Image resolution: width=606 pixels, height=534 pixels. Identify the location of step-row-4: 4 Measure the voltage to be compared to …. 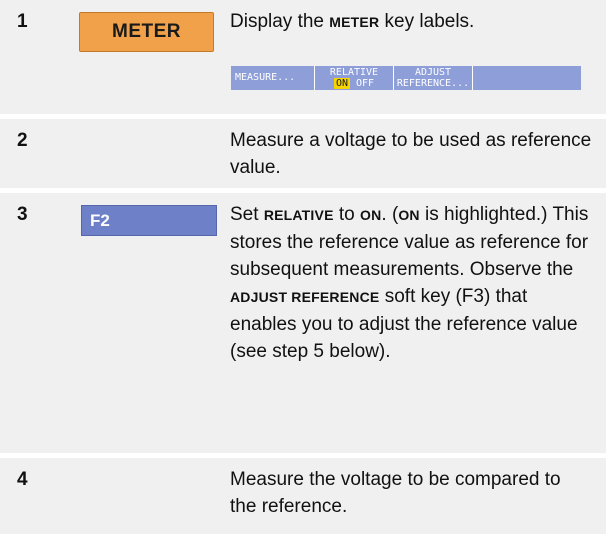
(303, 496).